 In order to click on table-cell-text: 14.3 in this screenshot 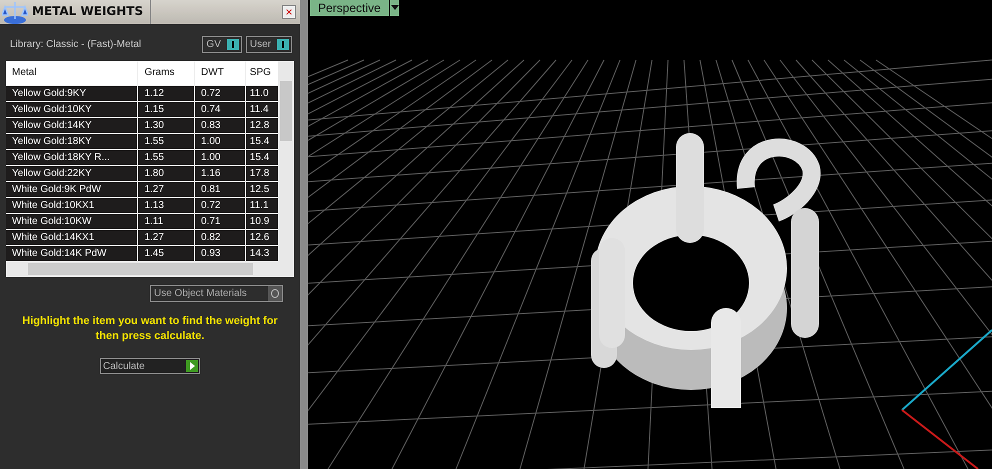, I will do `click(259, 254)`.